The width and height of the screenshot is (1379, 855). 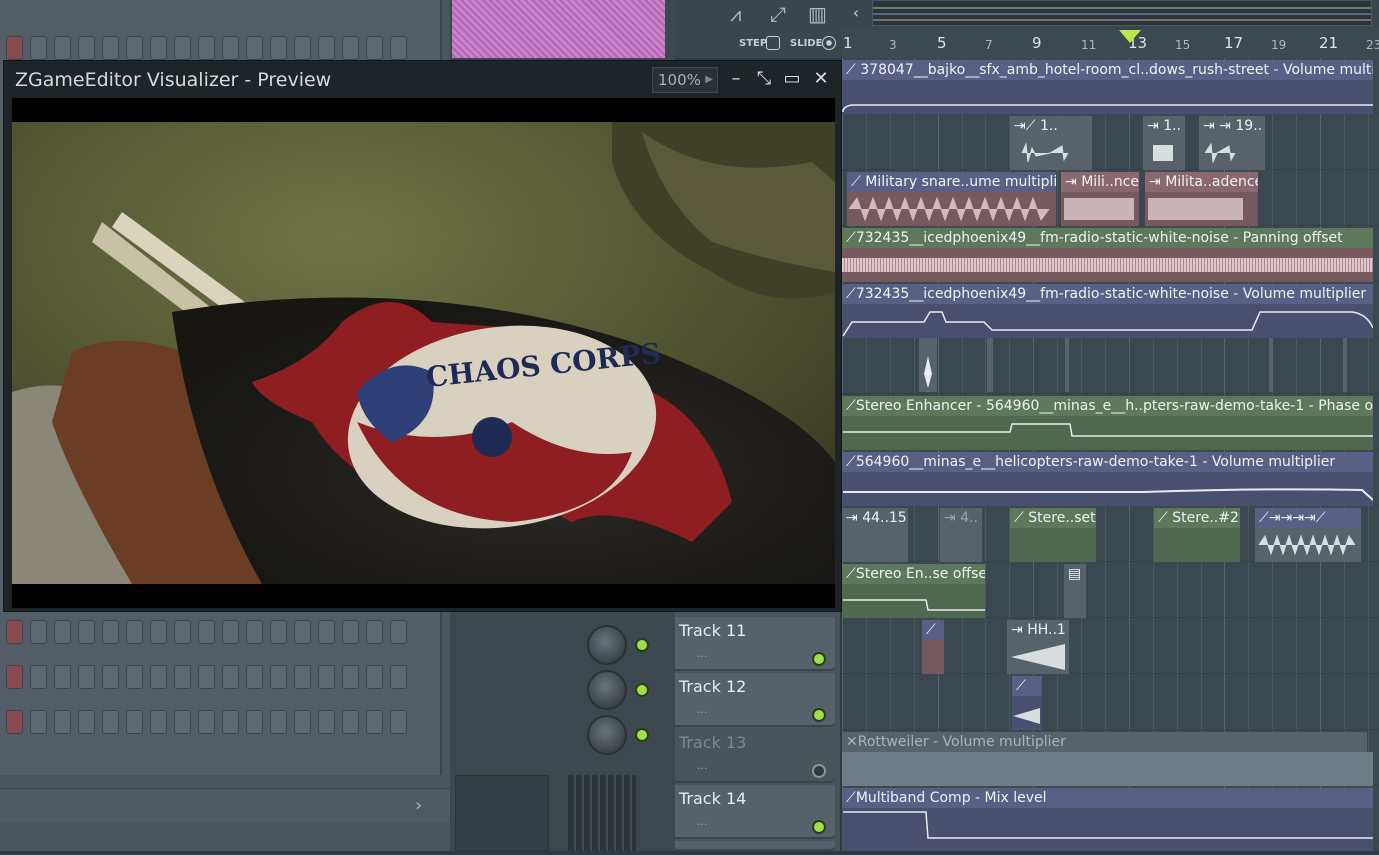 What do you see at coordinates (736, 79) in the screenshot?
I see `minimize-icon: –` at bounding box center [736, 79].